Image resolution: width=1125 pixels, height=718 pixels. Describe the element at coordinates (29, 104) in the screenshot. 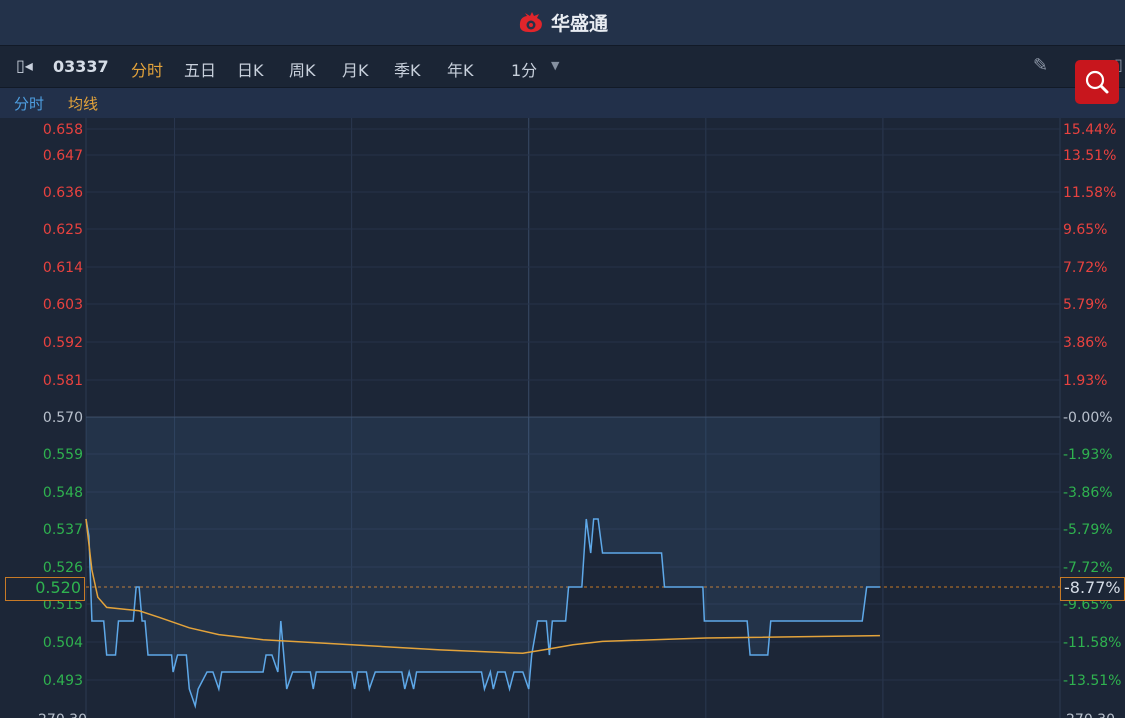

I see `legend-price: 分时` at that location.